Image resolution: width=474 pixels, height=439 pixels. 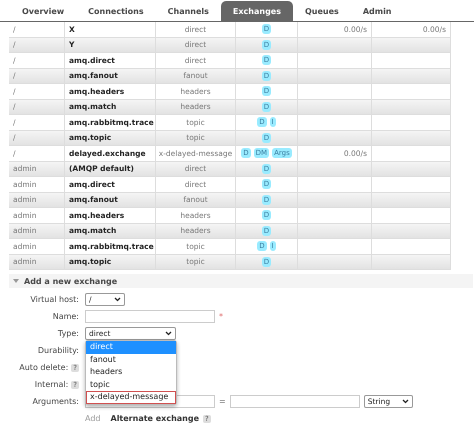 What do you see at coordinates (68, 333) in the screenshot?
I see `field-label: Type:` at bounding box center [68, 333].